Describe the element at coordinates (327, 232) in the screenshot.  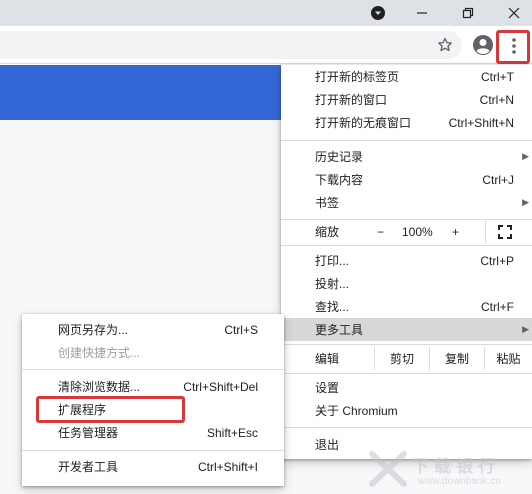
I see `zoom-label: 缩放` at that location.